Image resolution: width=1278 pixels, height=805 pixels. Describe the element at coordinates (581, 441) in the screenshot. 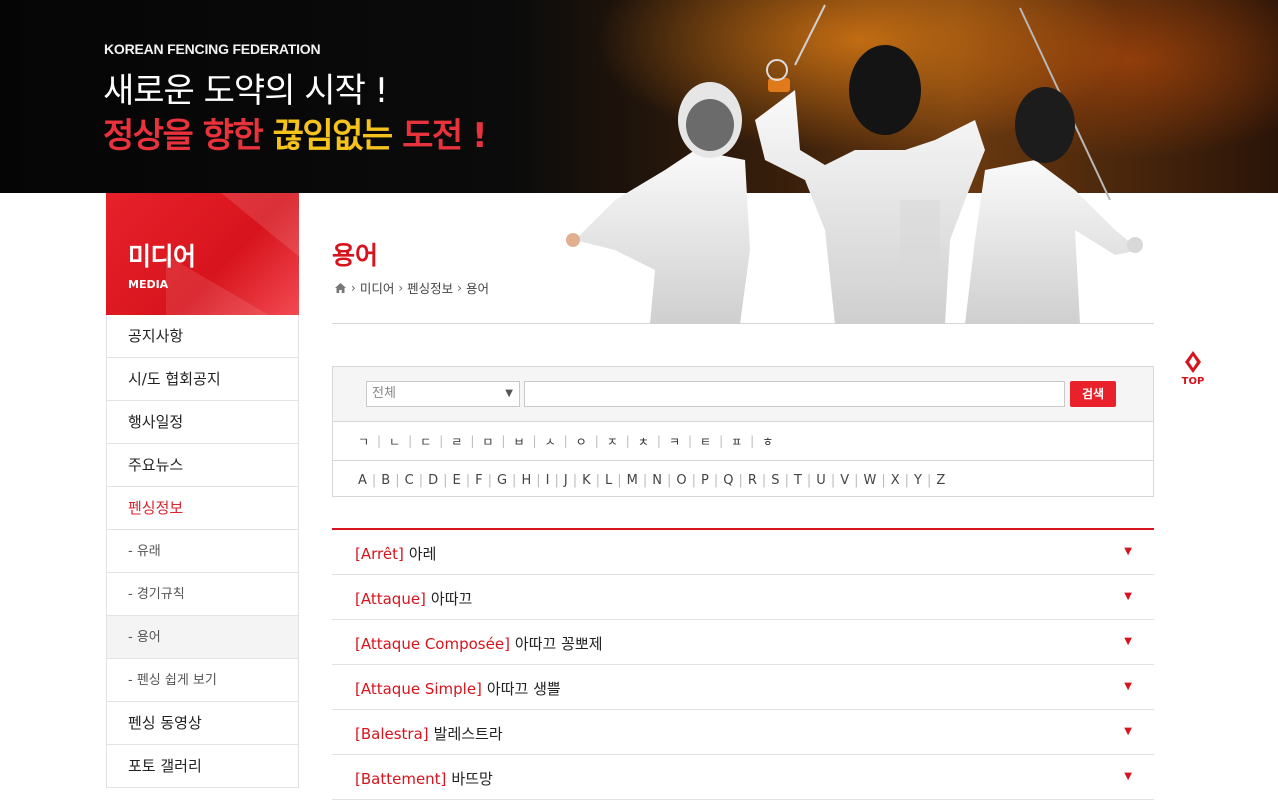

I see `korean-initial-filter-7: ㅇ` at that location.